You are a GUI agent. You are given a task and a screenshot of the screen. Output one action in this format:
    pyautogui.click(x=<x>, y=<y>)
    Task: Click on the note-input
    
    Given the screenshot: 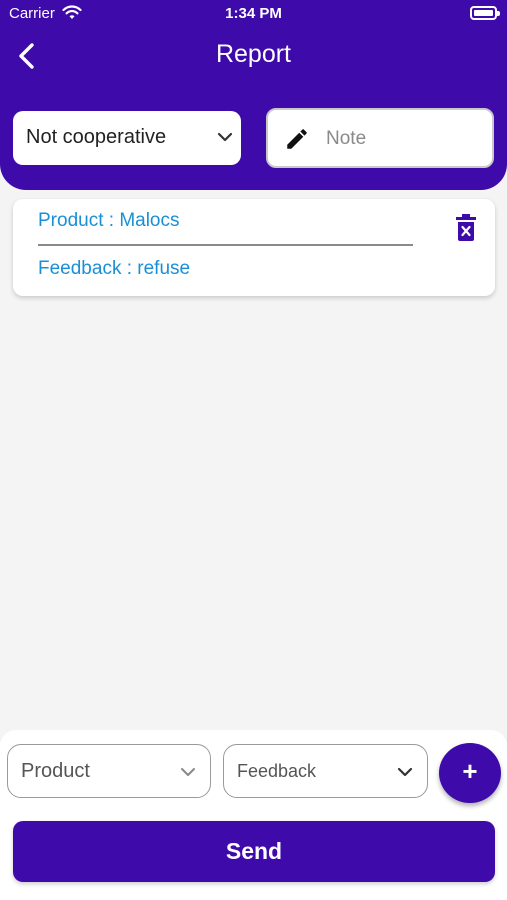 What is the action you would take?
    pyautogui.click(x=403, y=139)
    